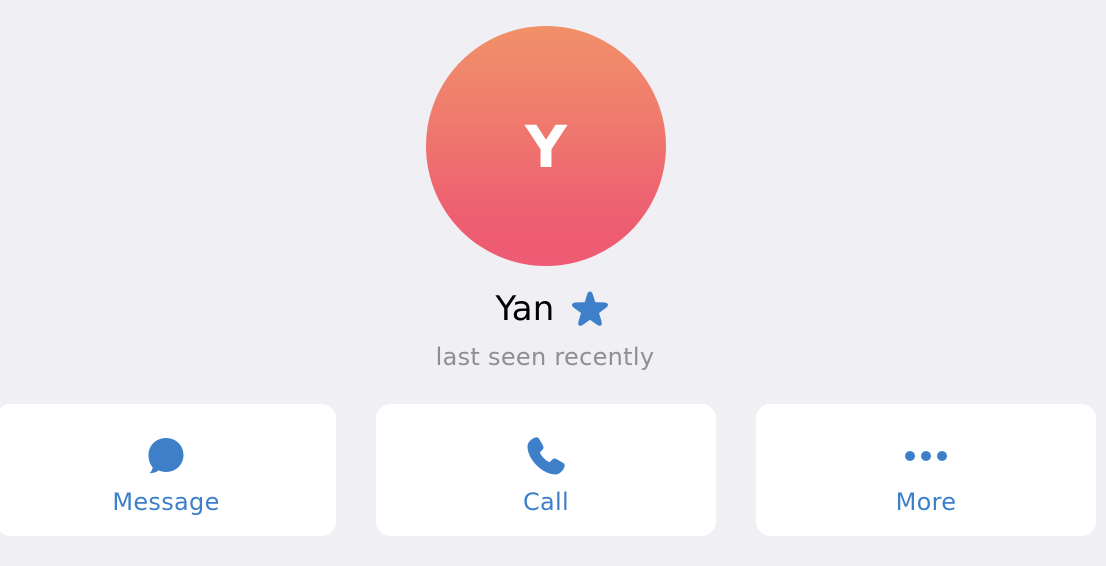 The image size is (1106, 566). I want to click on message-label: Message, so click(166, 502).